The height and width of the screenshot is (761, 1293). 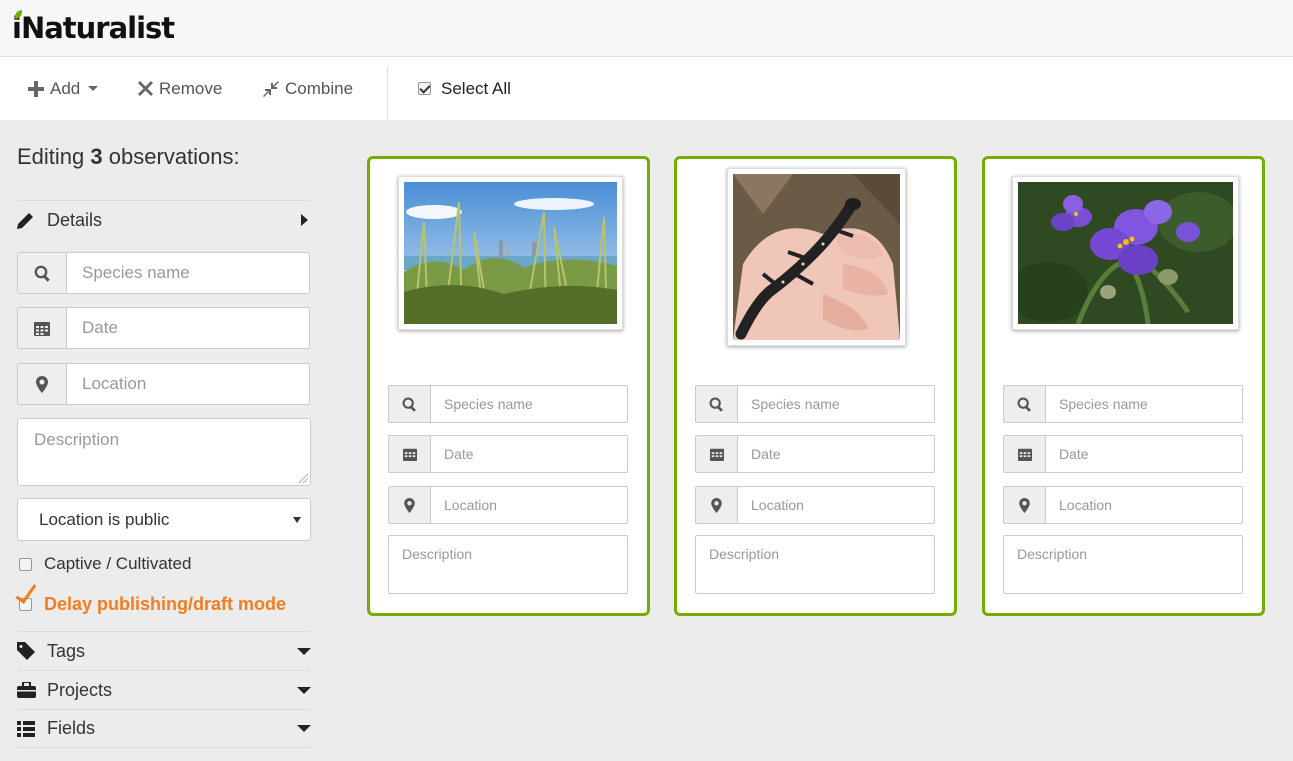 What do you see at coordinates (25, 564) in the screenshot?
I see `captive-checkbox` at bounding box center [25, 564].